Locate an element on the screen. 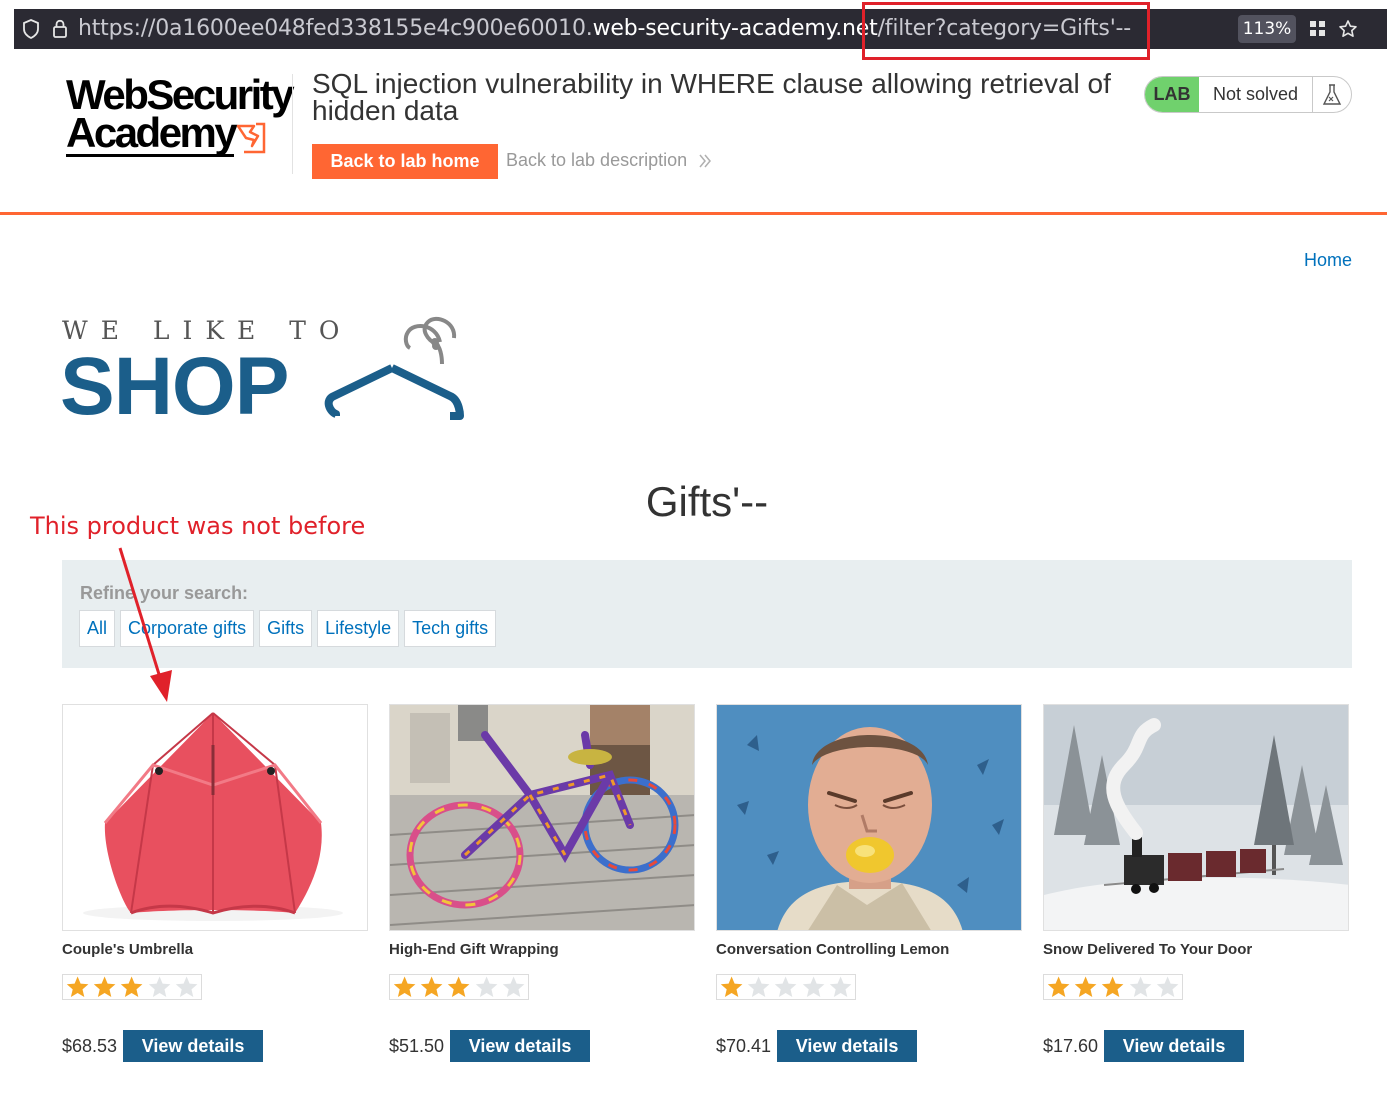 The height and width of the screenshot is (1094, 1387). academy-bolt-icon is located at coordinates (251, 138).